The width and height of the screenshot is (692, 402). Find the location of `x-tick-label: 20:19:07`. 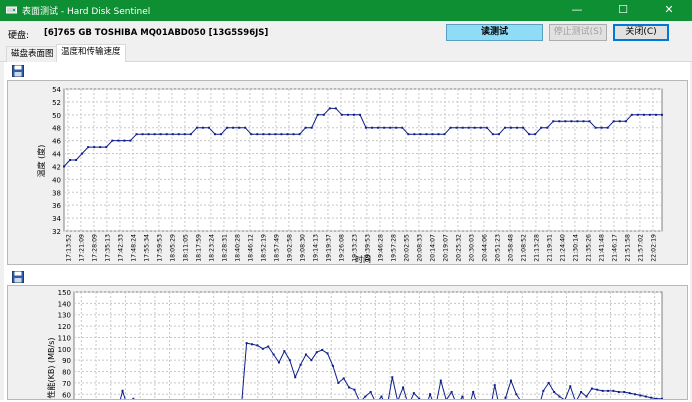

x-tick-label: 20:19:07 is located at coordinates (445, 248).